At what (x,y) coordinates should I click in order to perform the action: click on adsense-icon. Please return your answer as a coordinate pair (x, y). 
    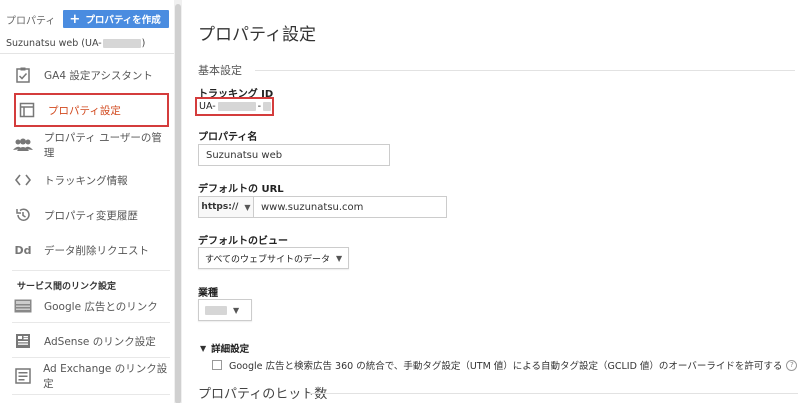
    Looking at the image, I should click on (23, 341).